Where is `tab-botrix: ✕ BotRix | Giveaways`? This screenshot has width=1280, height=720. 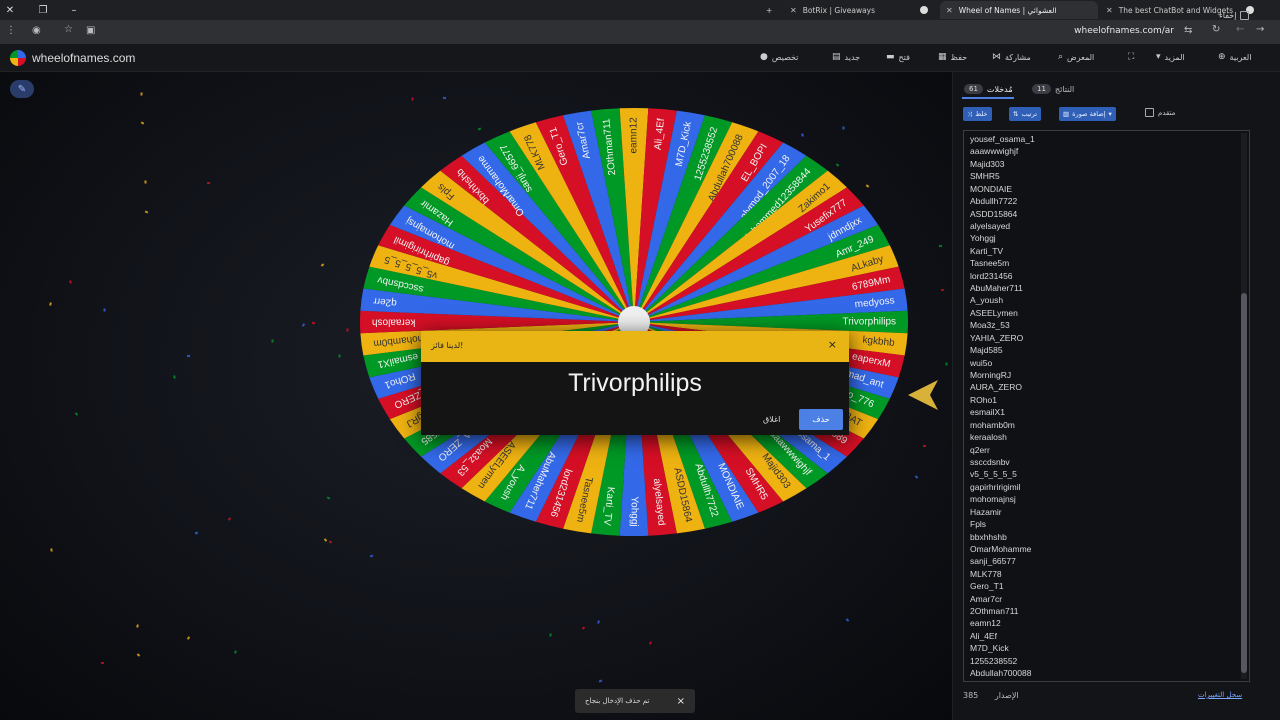
tab-botrix: ✕ BotRix | Giveaways is located at coordinates (859, 10).